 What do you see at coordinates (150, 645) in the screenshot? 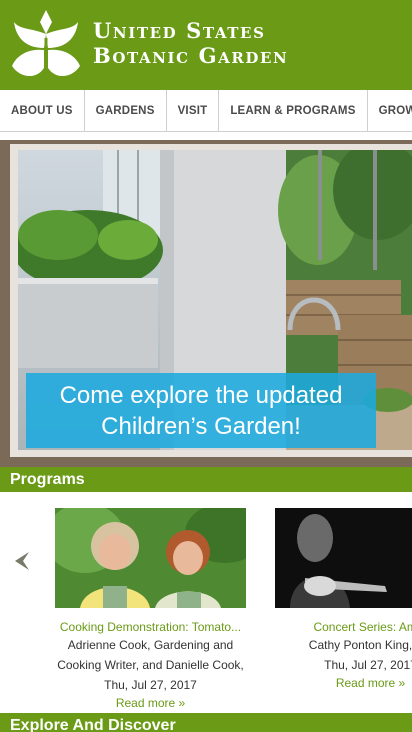
I see `program-card-desc-line1: Adrienne Cook, Gardening and` at bounding box center [150, 645].